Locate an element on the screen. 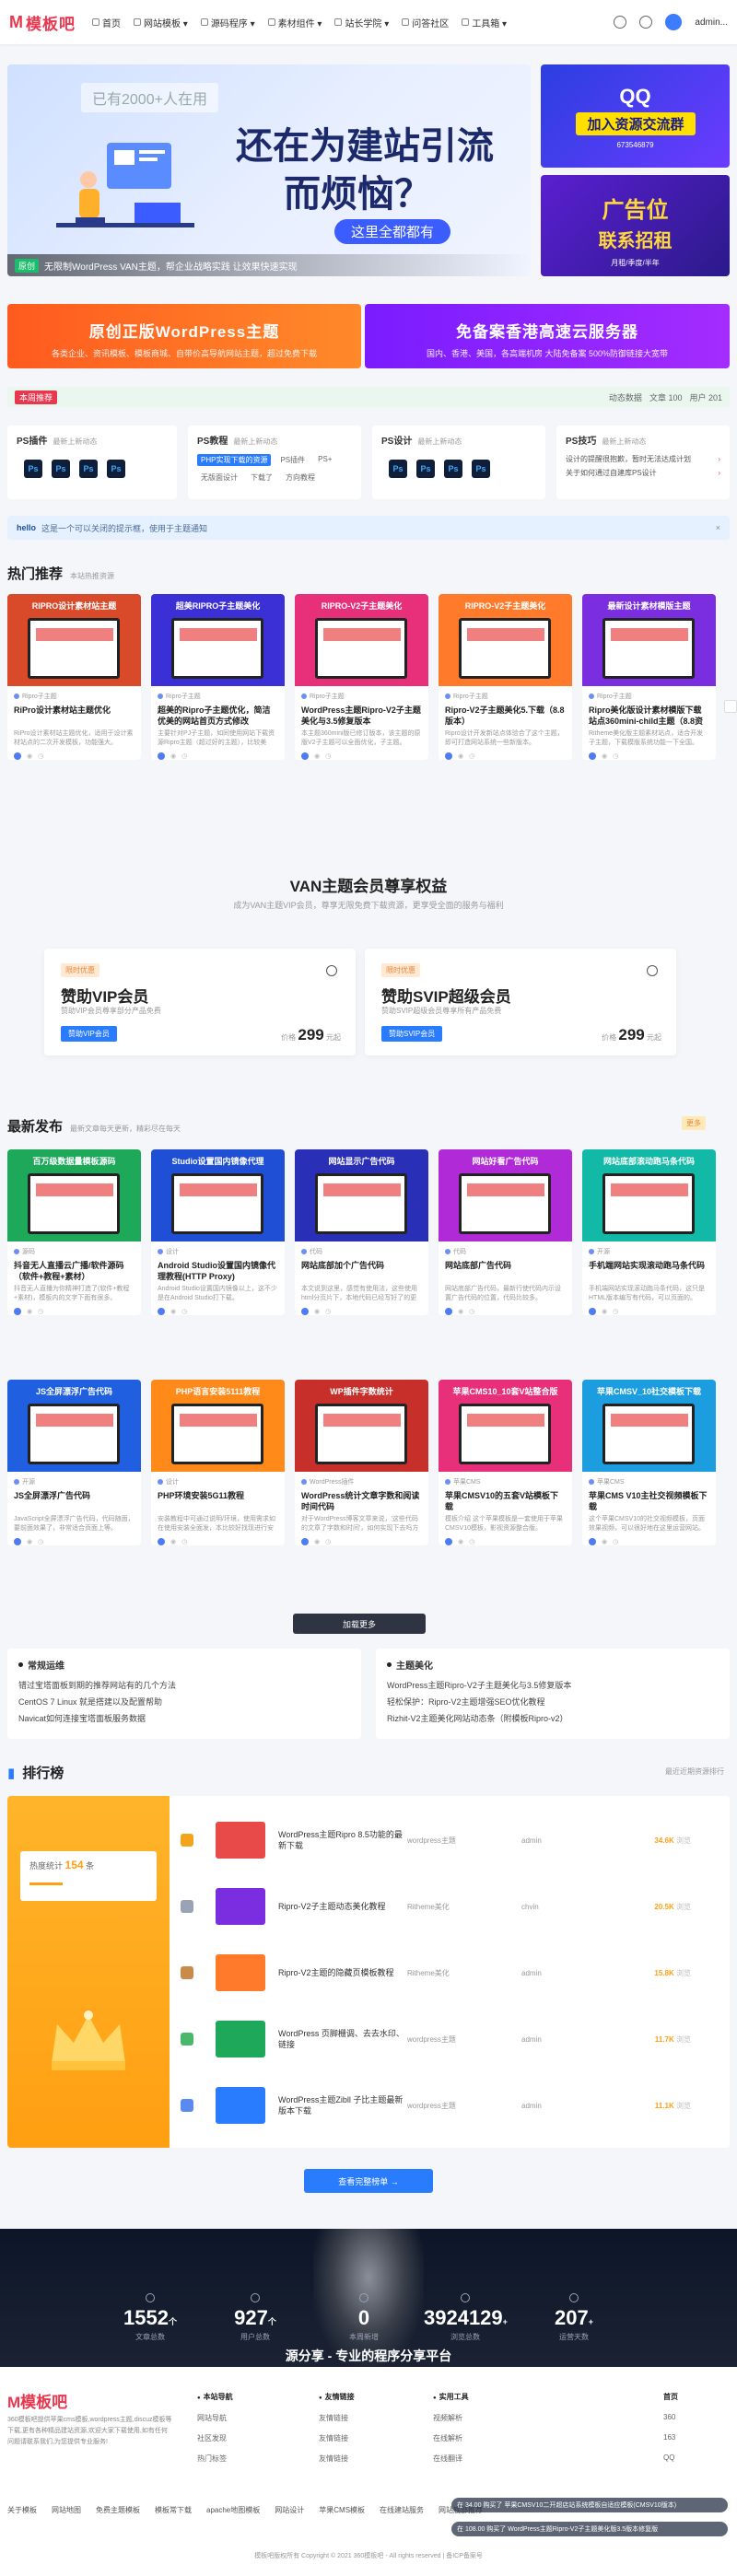 The height and width of the screenshot is (2576, 737). latest-more-badge: 更多 is located at coordinates (694, 1123).